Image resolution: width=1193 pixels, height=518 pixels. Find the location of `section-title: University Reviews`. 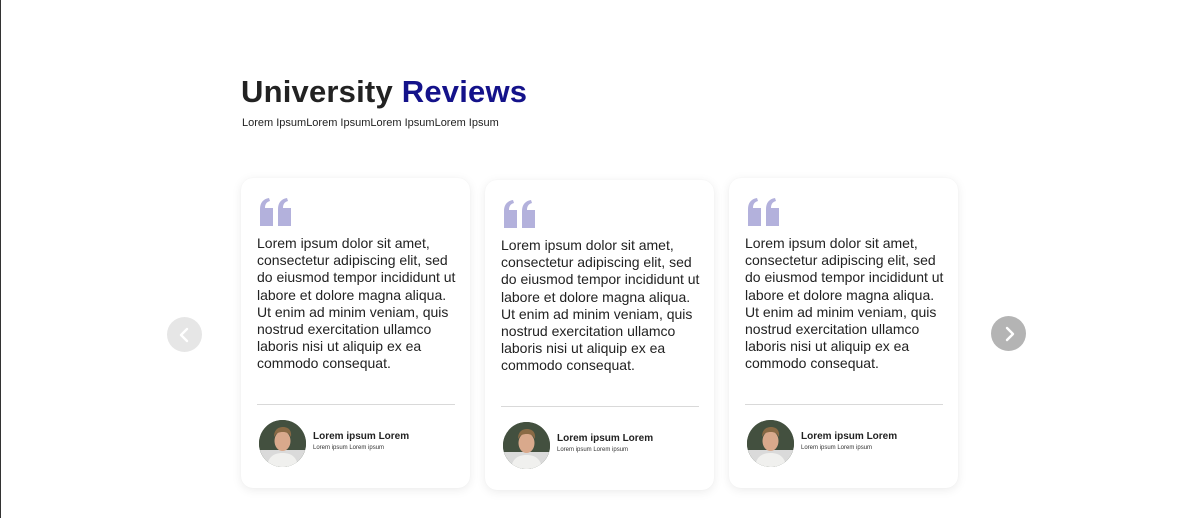

section-title: University Reviews is located at coordinates (384, 92).